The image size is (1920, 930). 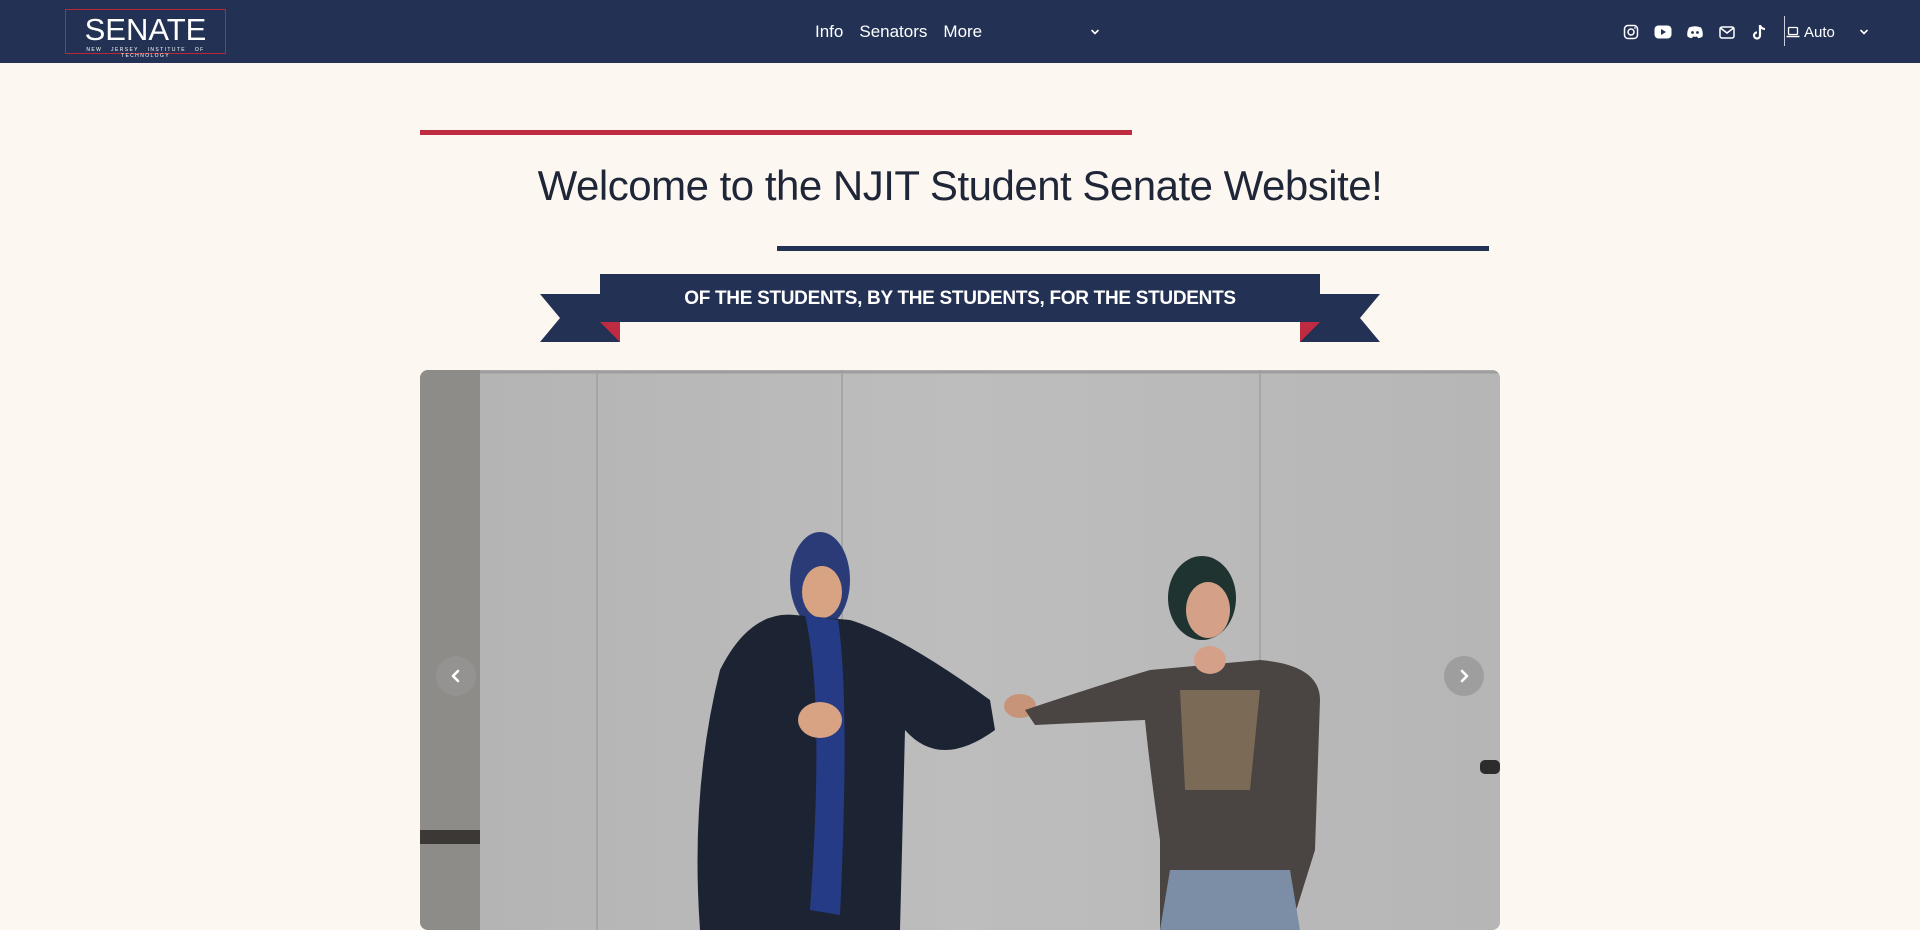 I want to click on chevron-left-icon, so click(x=455, y=676).